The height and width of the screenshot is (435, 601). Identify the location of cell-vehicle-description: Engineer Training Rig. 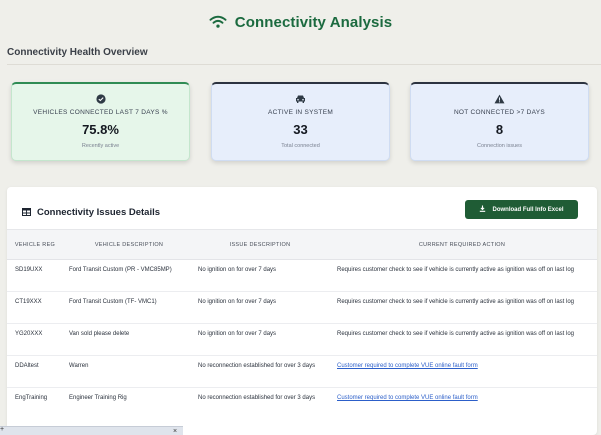
(98, 398).